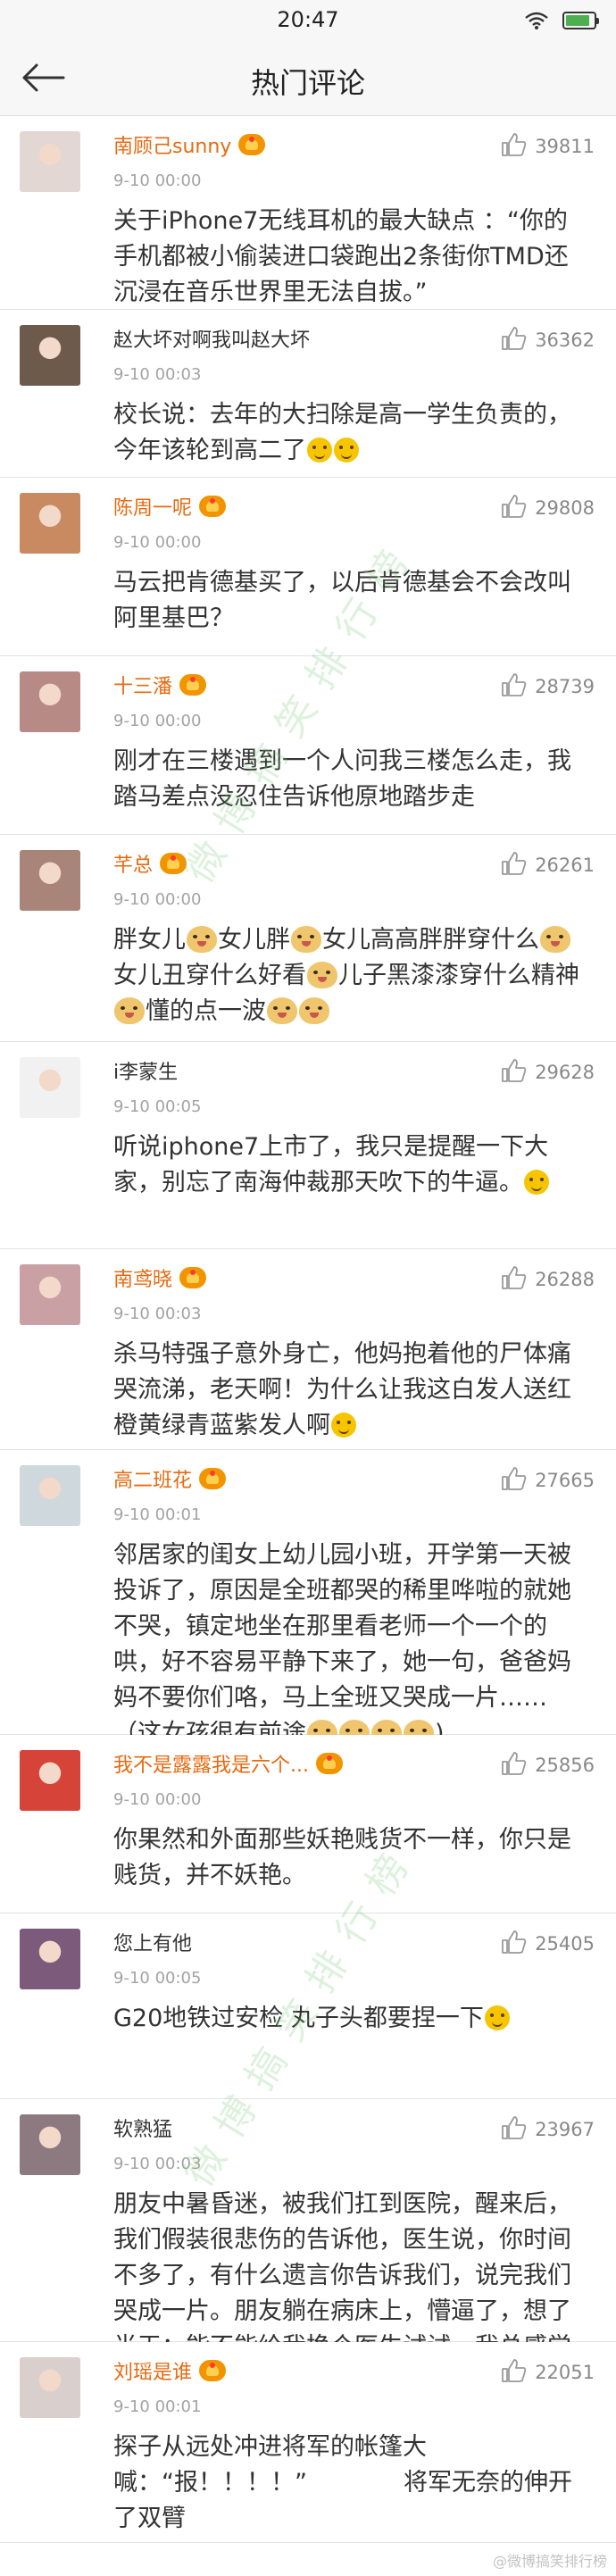 This screenshot has width=616, height=2576. Describe the element at coordinates (548, 508) in the screenshot. I see `like-button: 29808` at that location.